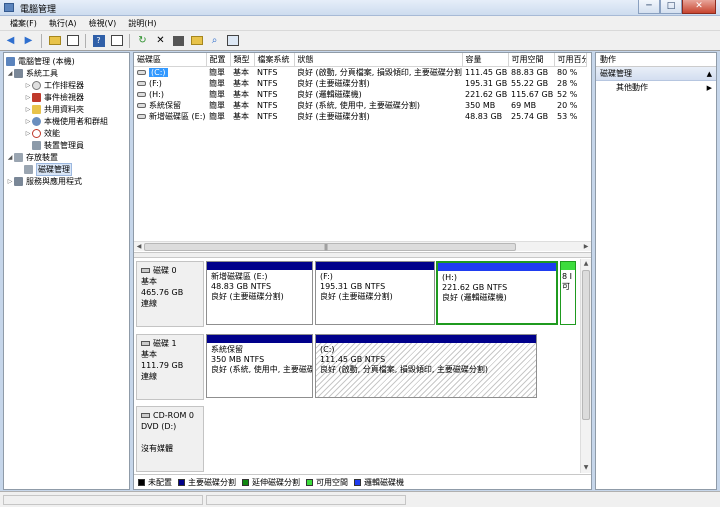 The height and width of the screenshot is (507, 720). What do you see at coordinates (63, 23) in the screenshot?
I see `menu-action: 執行(A)` at bounding box center [63, 23].